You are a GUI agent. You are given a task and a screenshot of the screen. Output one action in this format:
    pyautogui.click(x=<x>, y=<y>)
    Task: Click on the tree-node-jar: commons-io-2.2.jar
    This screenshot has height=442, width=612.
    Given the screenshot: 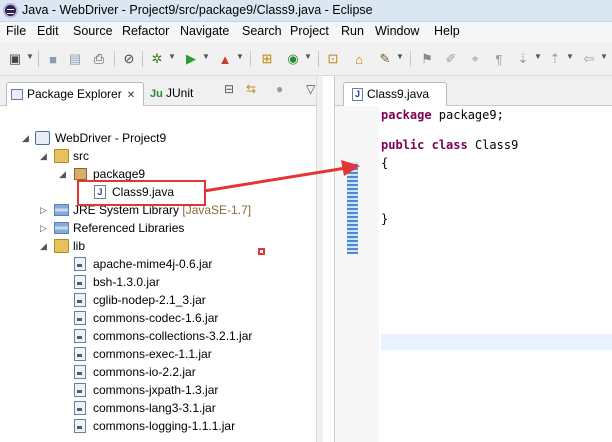 What is the action you would take?
    pyautogui.click(x=125, y=372)
    